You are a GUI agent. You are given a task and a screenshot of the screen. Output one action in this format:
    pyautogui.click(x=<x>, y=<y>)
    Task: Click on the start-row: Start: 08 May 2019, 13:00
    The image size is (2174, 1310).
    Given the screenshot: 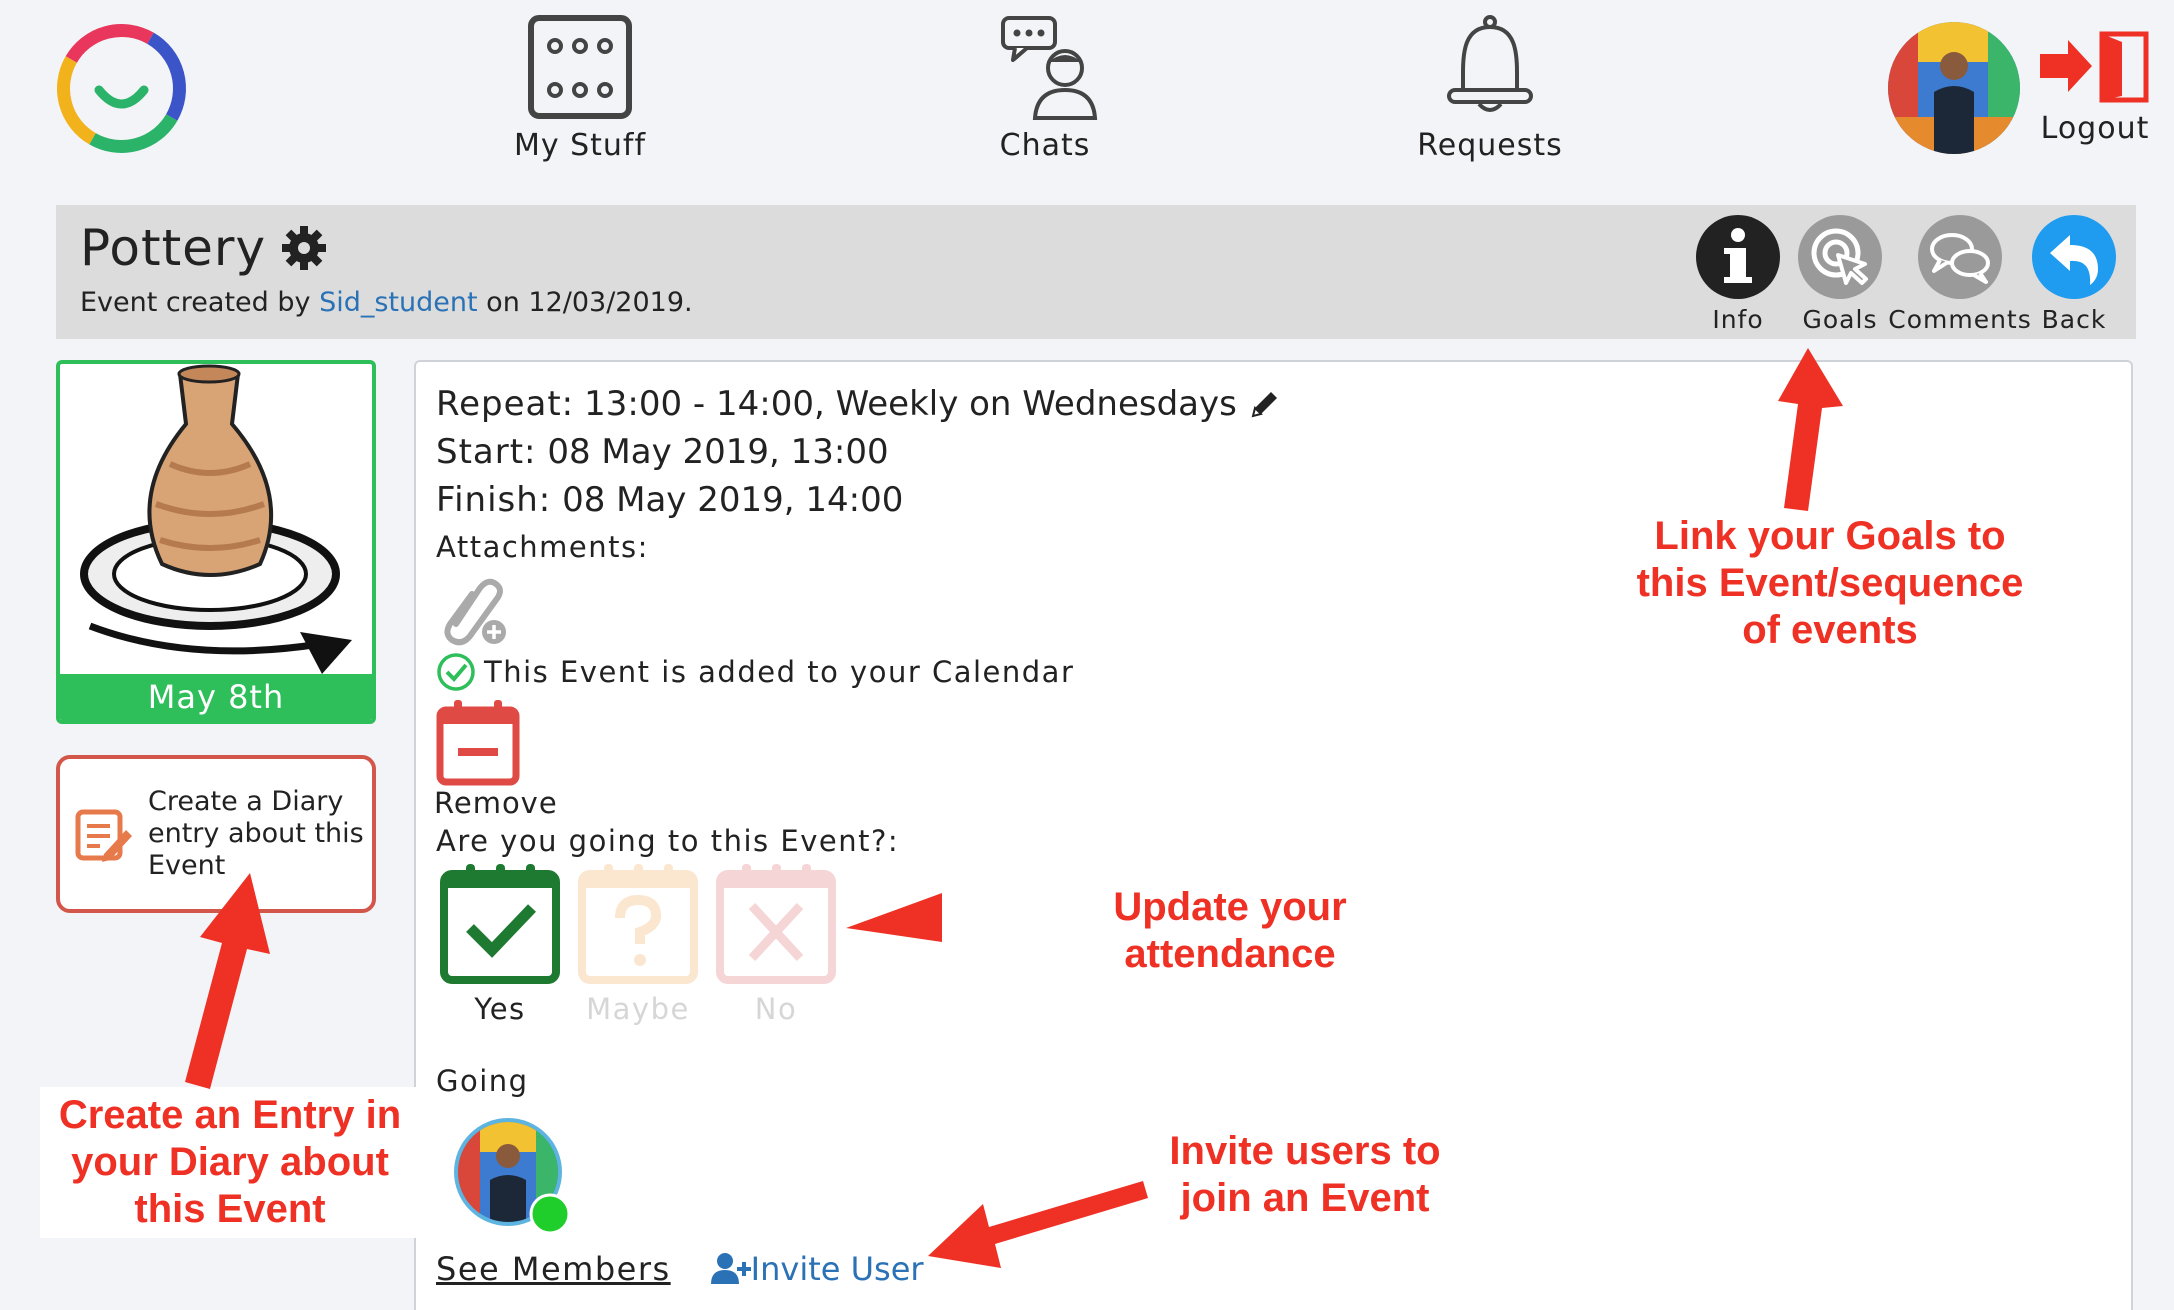 What is the action you would take?
    pyautogui.click(x=662, y=452)
    